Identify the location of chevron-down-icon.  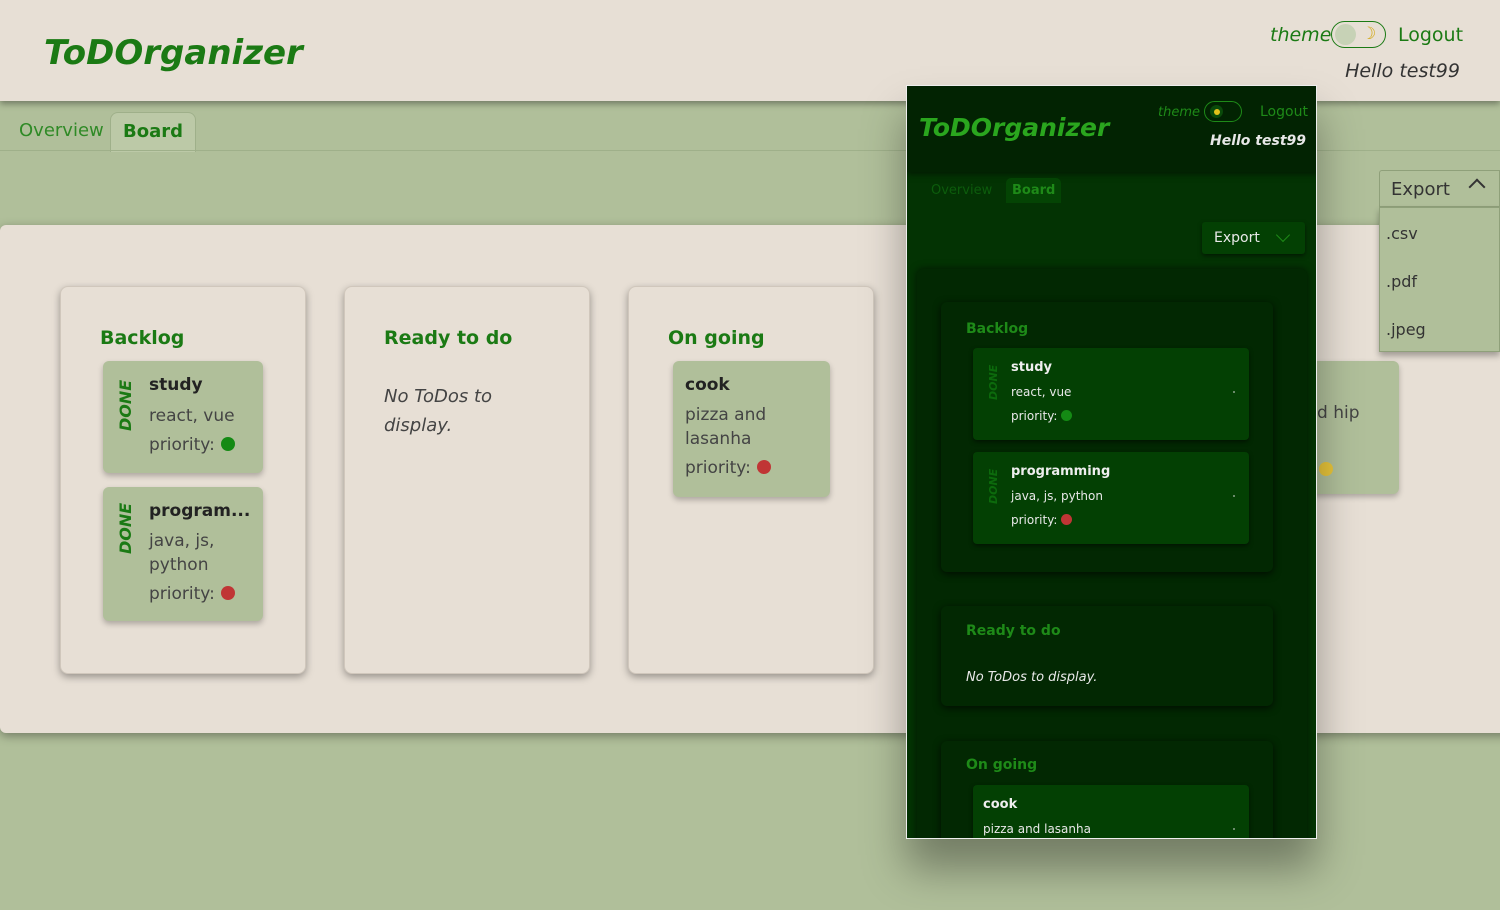
(1283, 235).